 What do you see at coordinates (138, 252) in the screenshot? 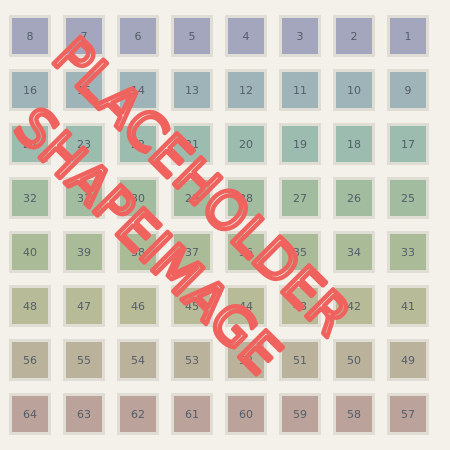
I see `tile: 38` at bounding box center [138, 252].